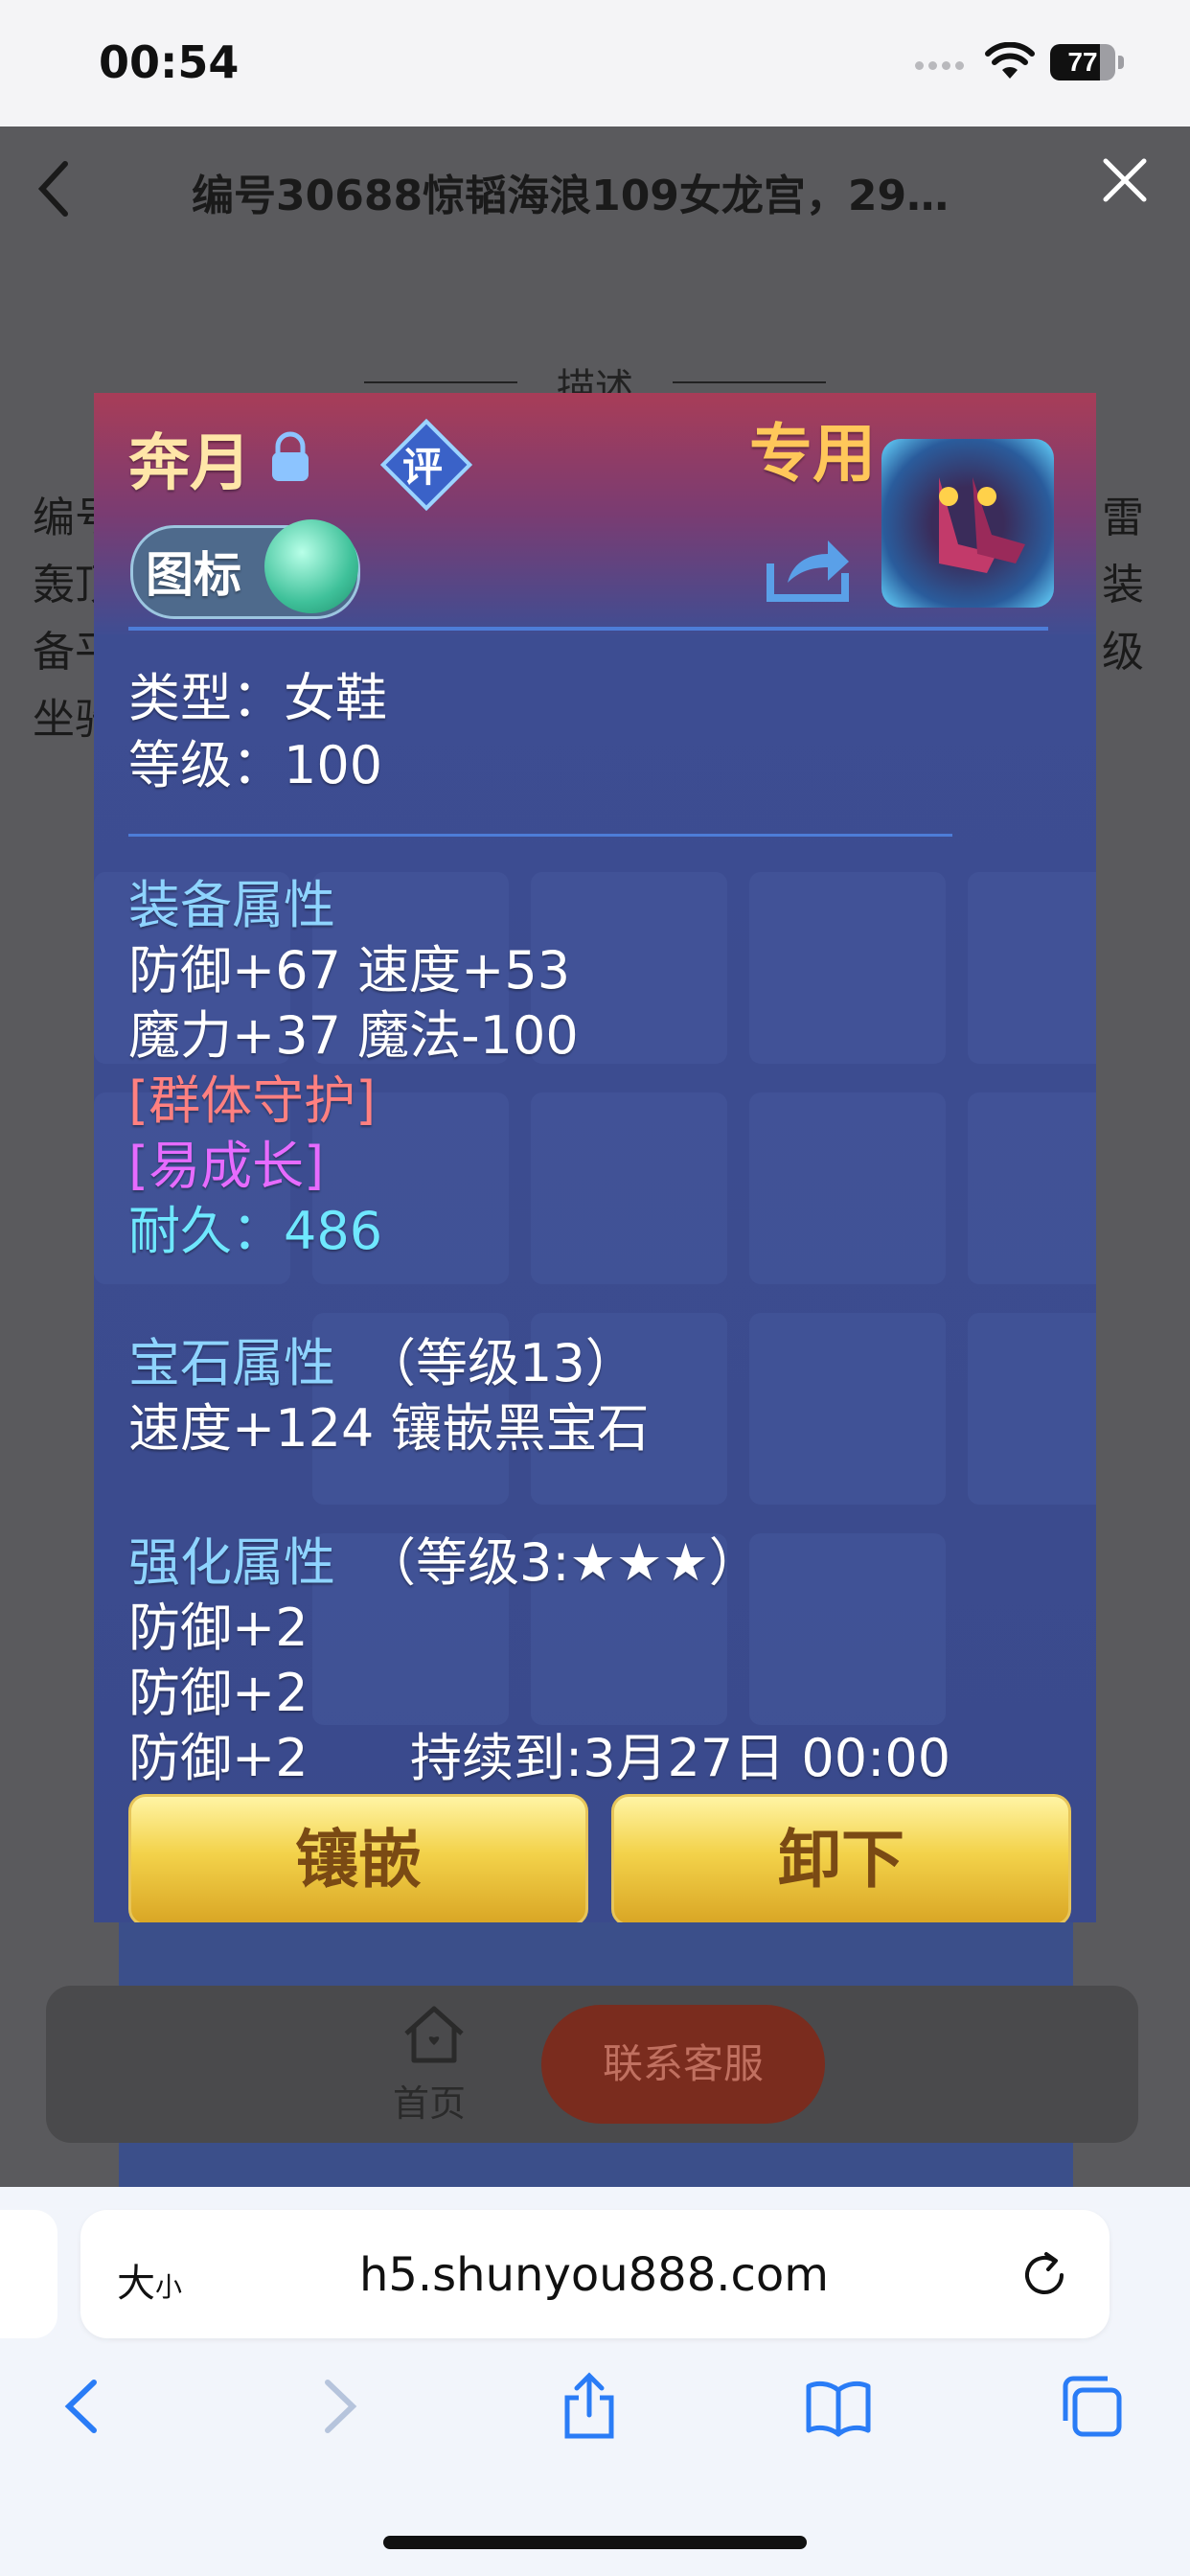 This screenshot has height=2576, width=1190. What do you see at coordinates (1092, 2406) in the screenshot?
I see `tabs-icon` at bounding box center [1092, 2406].